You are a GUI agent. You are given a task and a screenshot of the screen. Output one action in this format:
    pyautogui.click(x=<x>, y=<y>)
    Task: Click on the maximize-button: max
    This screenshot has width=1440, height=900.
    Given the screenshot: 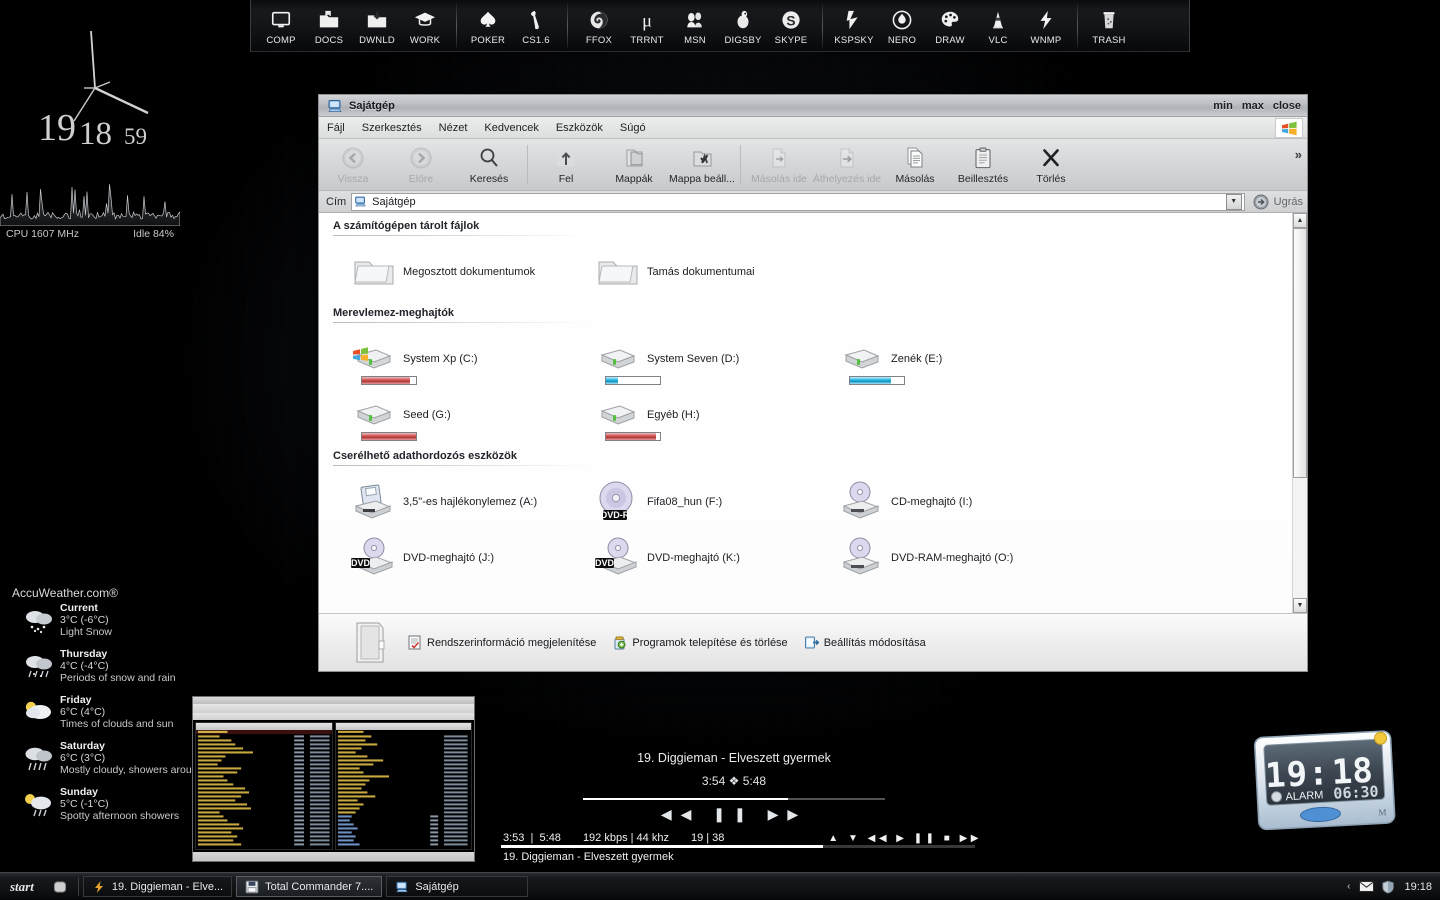 What is the action you would take?
    pyautogui.click(x=1253, y=106)
    